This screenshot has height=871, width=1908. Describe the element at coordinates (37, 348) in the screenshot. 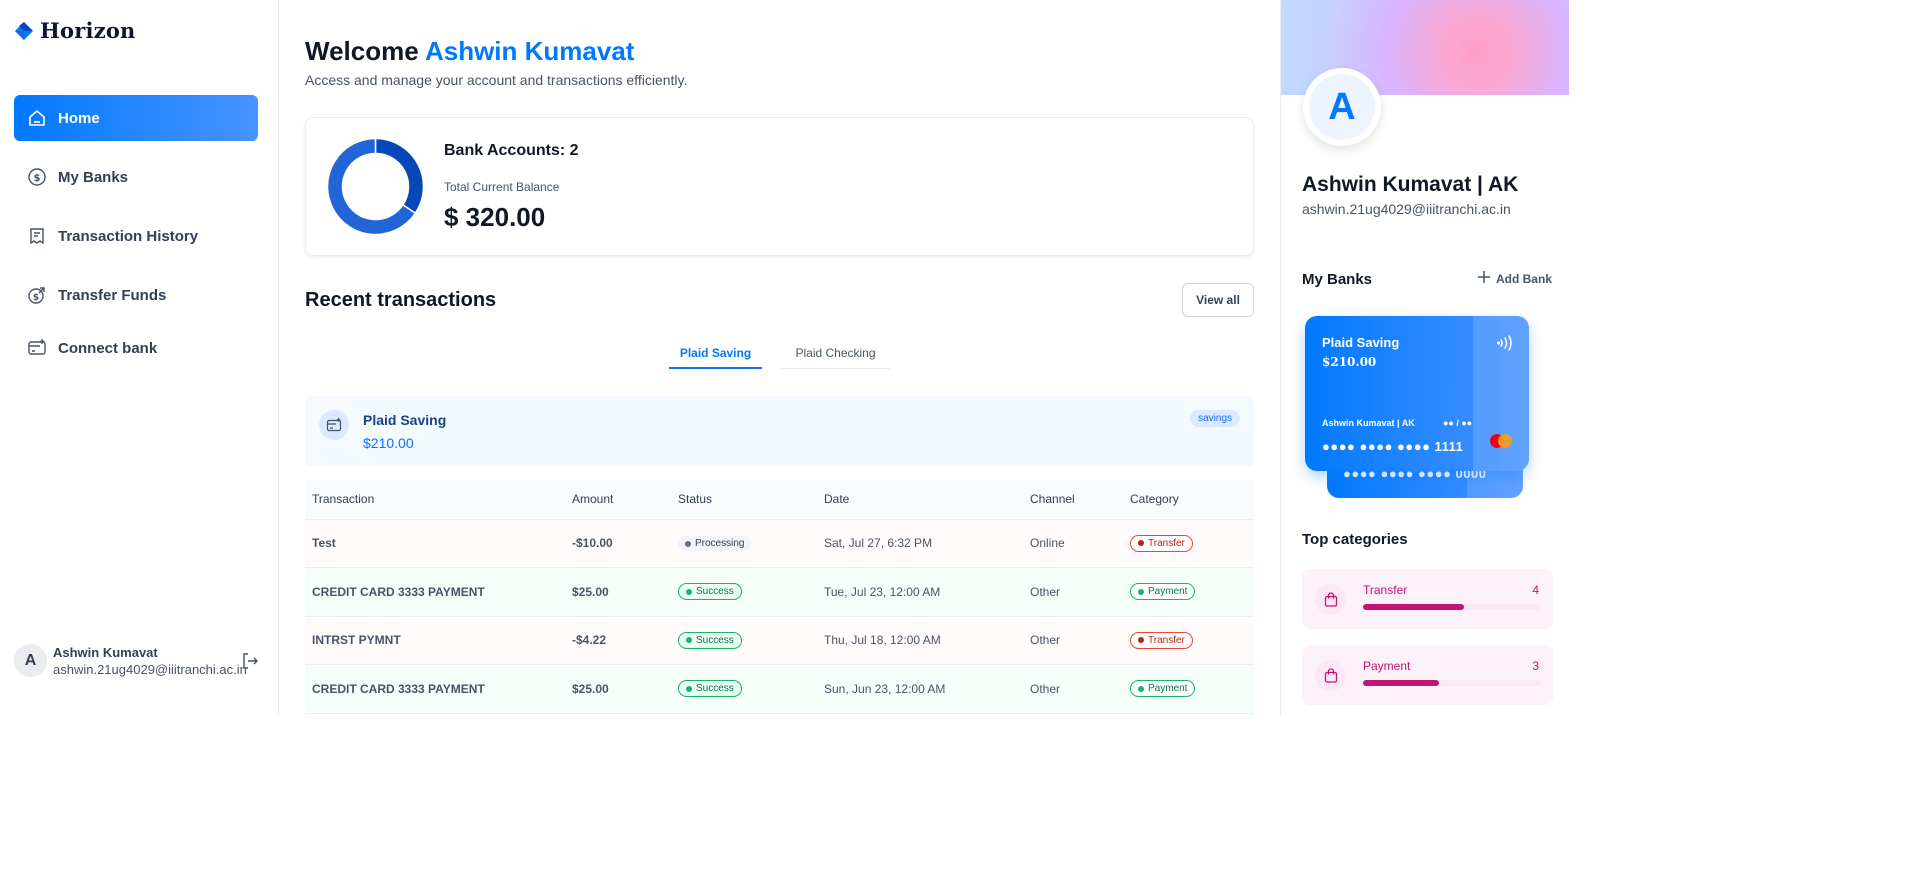

I see `card-add-icon` at that location.